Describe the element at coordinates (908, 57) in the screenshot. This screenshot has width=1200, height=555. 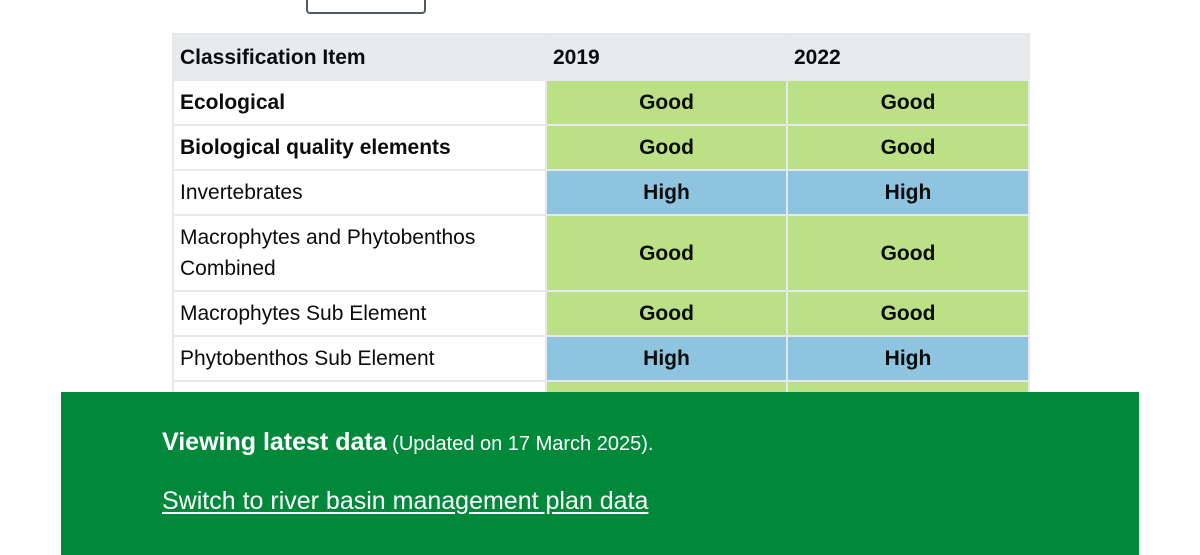
I see `header-2022: 2022` at that location.